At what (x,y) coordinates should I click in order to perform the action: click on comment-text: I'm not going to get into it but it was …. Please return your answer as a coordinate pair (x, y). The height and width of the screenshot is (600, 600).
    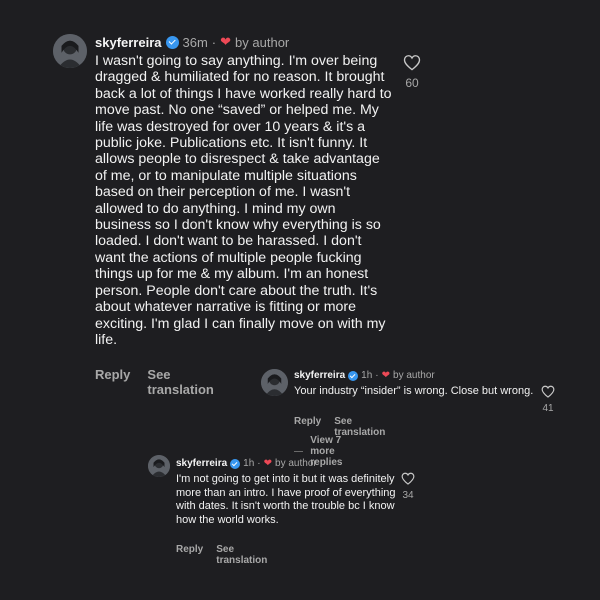
    Looking at the image, I should click on (286, 499).